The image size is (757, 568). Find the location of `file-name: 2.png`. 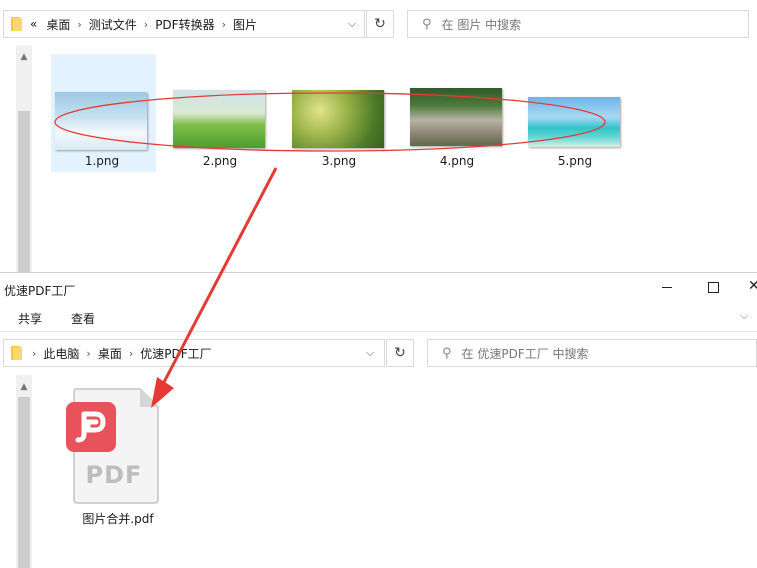

file-name: 2.png is located at coordinates (220, 161).